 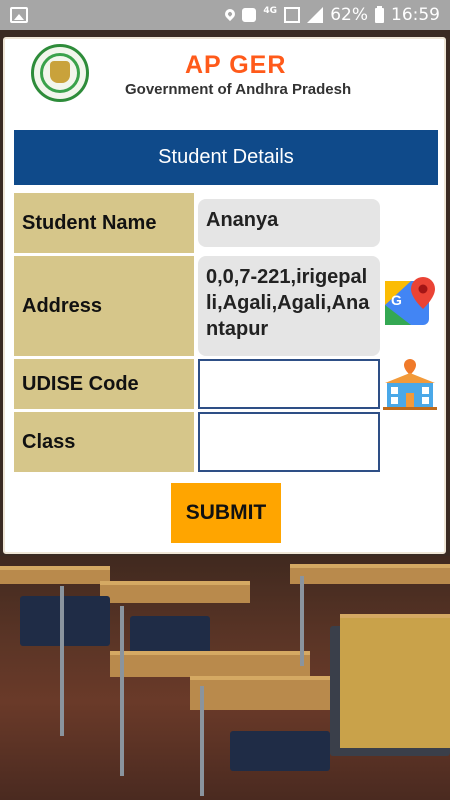 I want to click on school-icon, so click(x=410, y=384).